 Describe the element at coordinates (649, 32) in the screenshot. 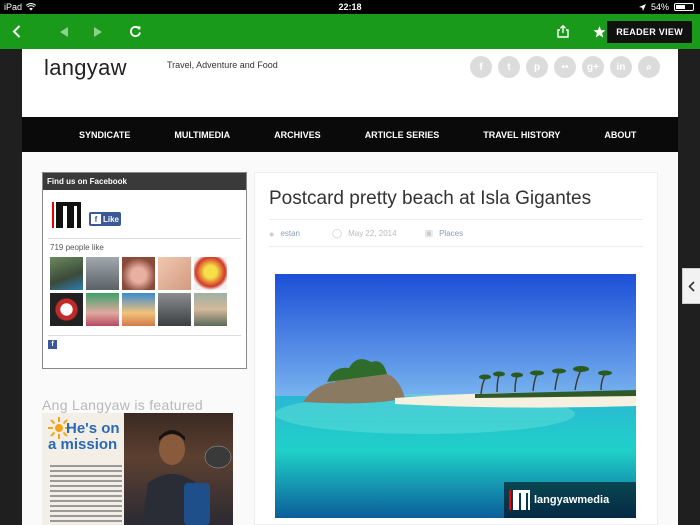

I see `reader-view-button: READER VIEW` at that location.